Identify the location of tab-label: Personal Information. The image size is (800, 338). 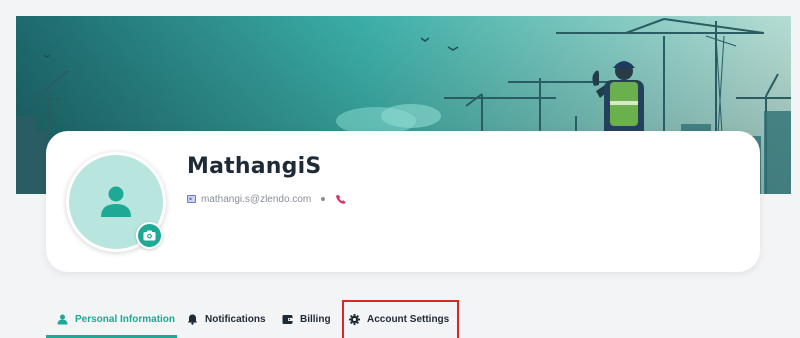
(125, 319).